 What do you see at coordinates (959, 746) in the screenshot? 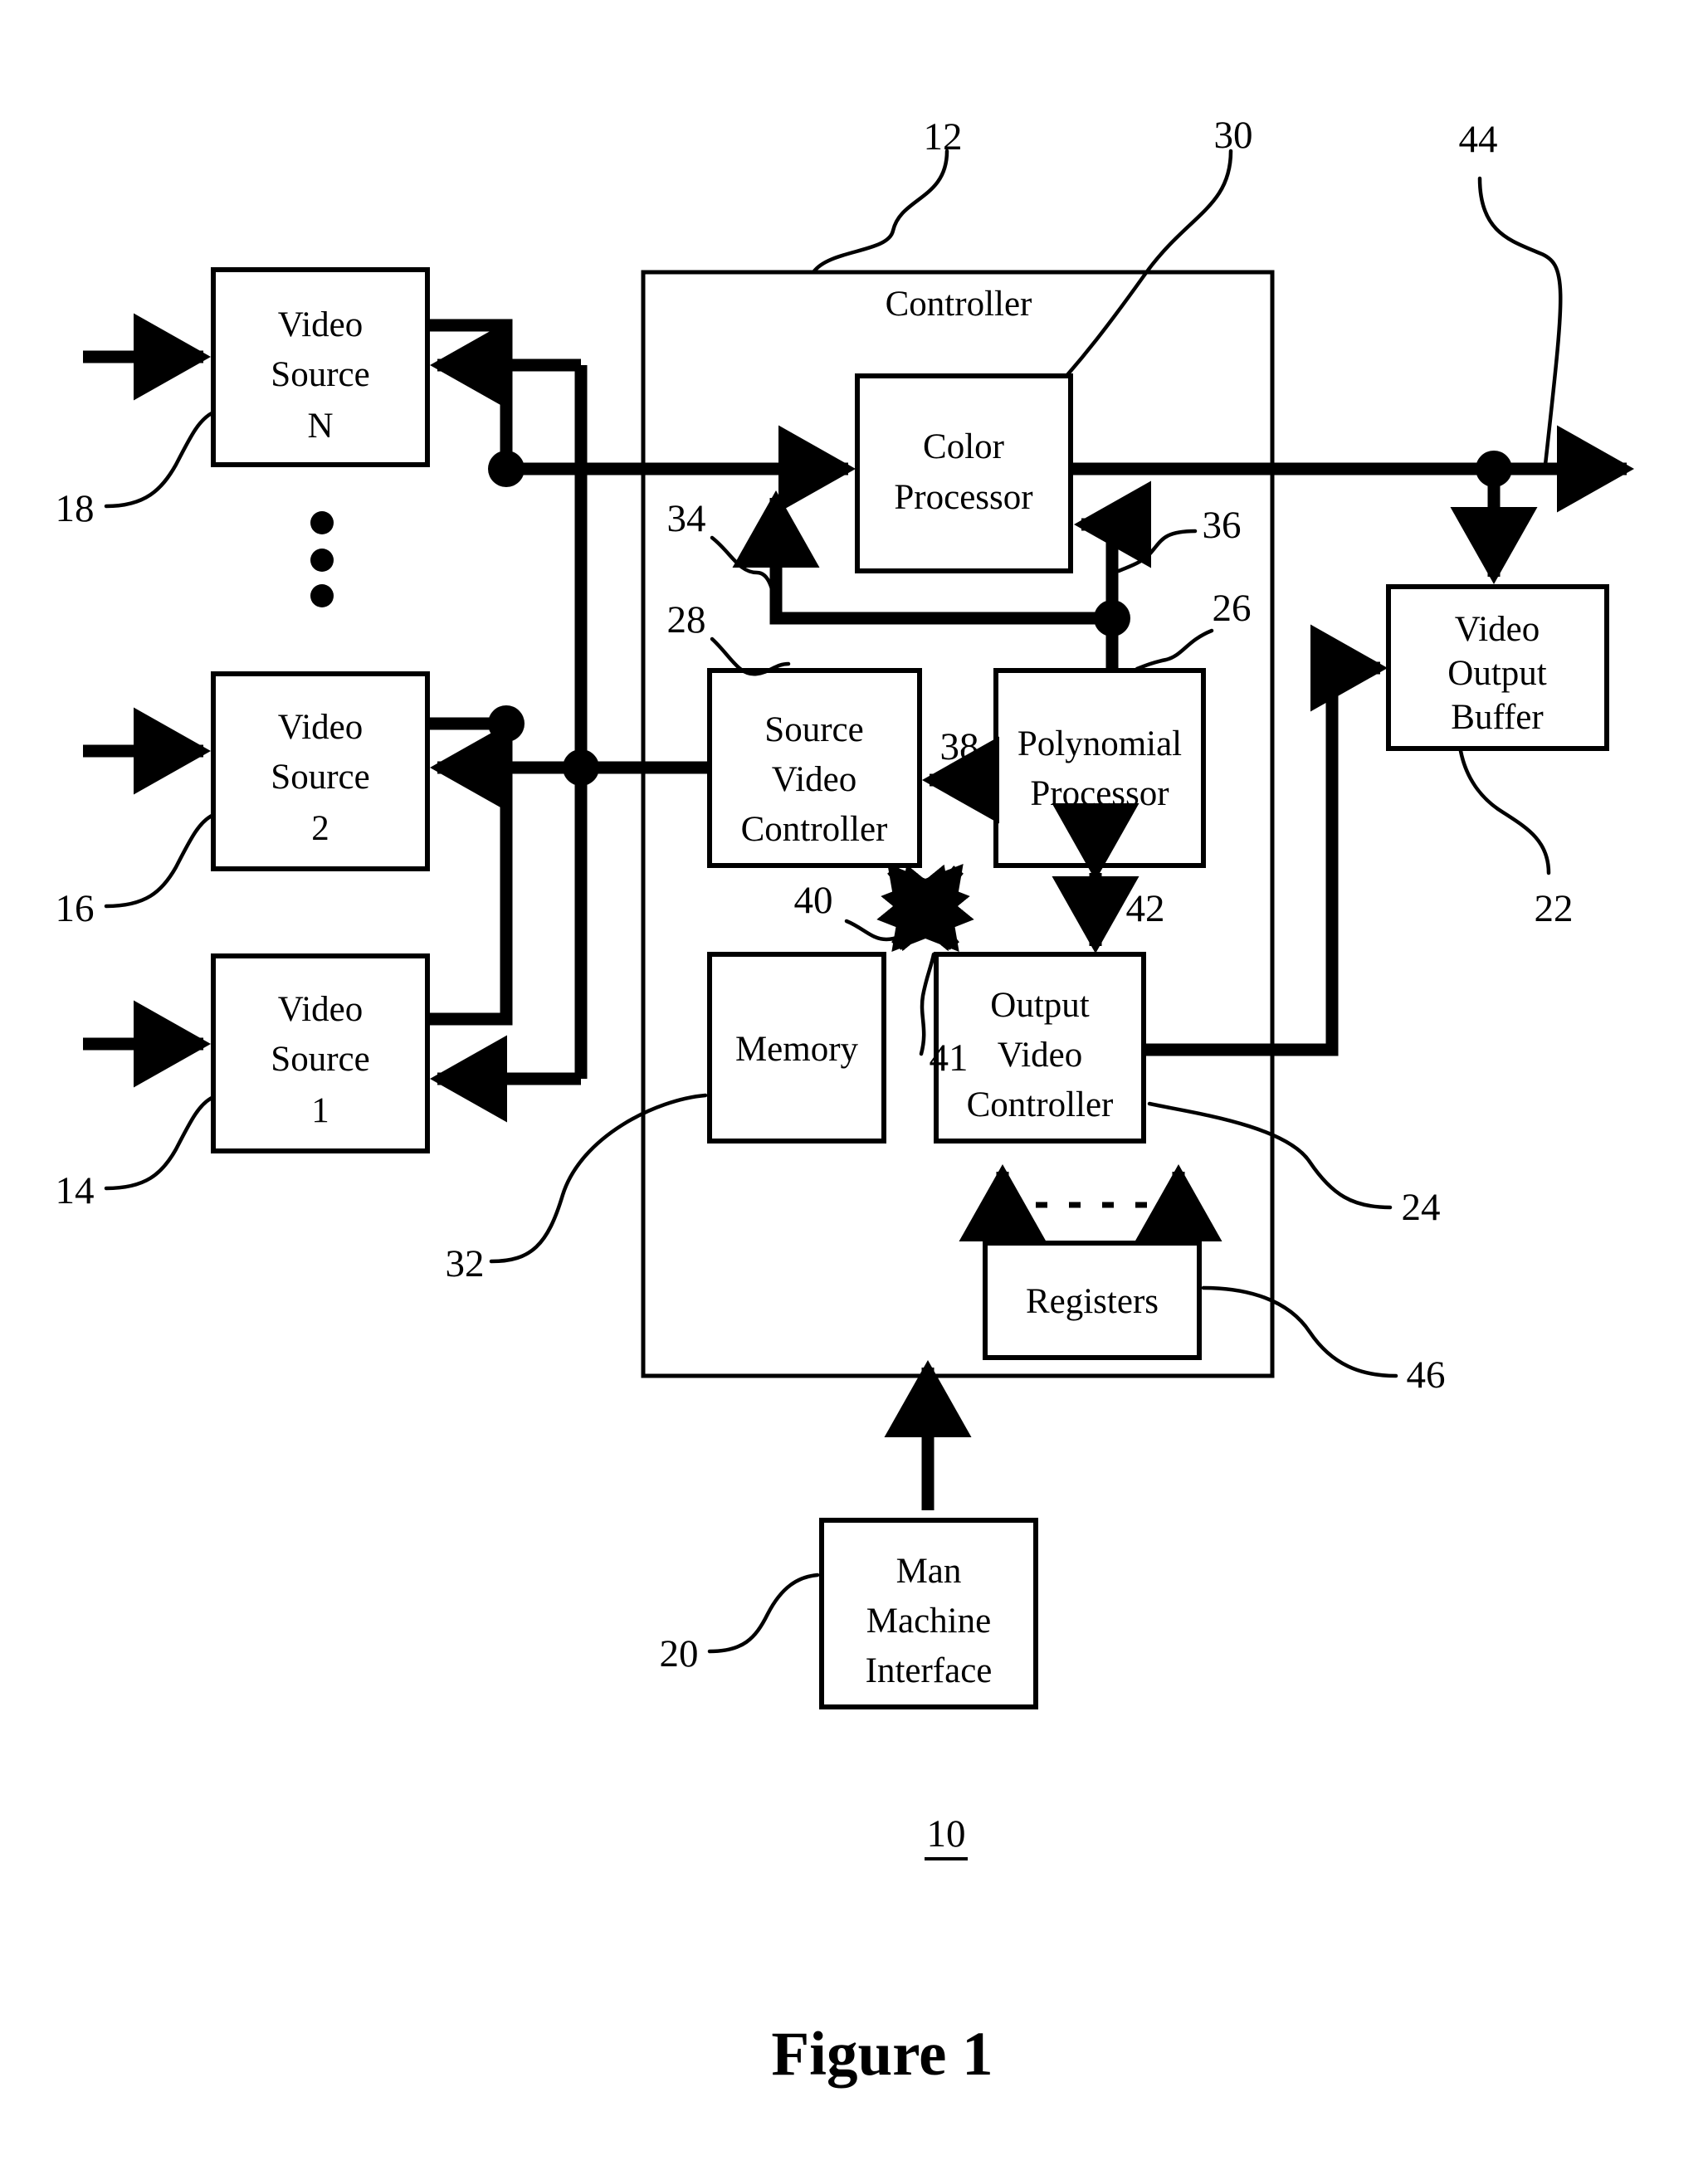
I see `ref-number-38: 38` at bounding box center [959, 746].